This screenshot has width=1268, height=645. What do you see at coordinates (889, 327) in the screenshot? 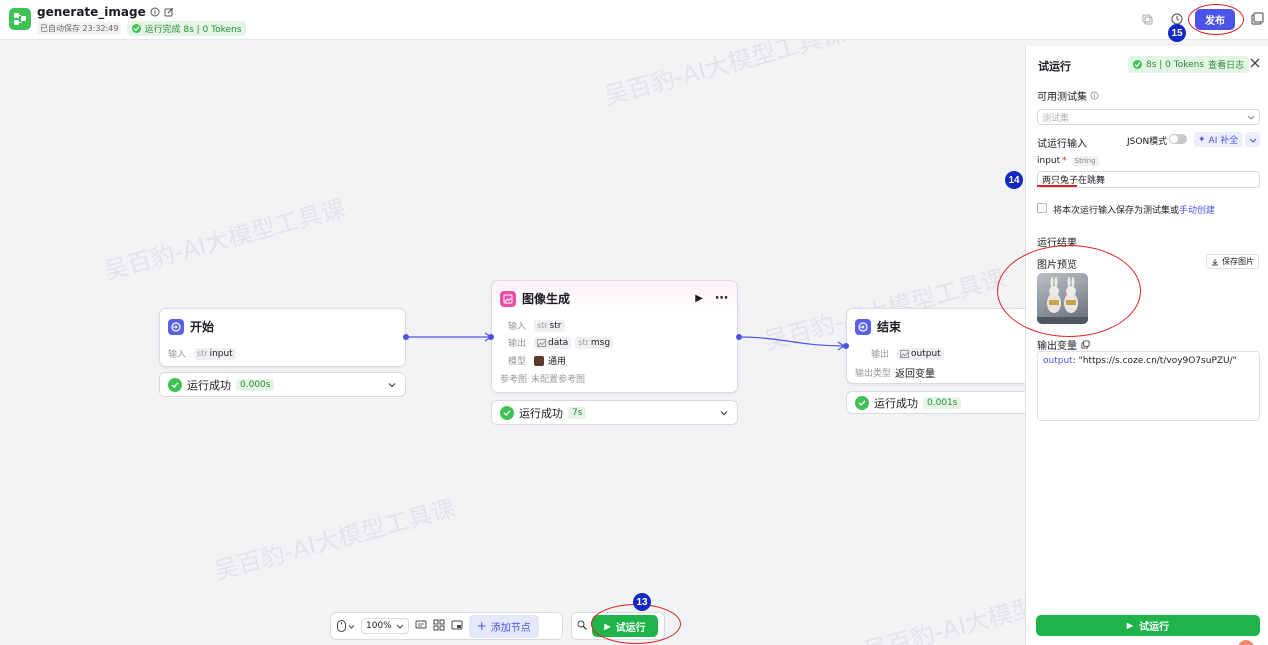
I see `end-node-title: 结束` at bounding box center [889, 327].